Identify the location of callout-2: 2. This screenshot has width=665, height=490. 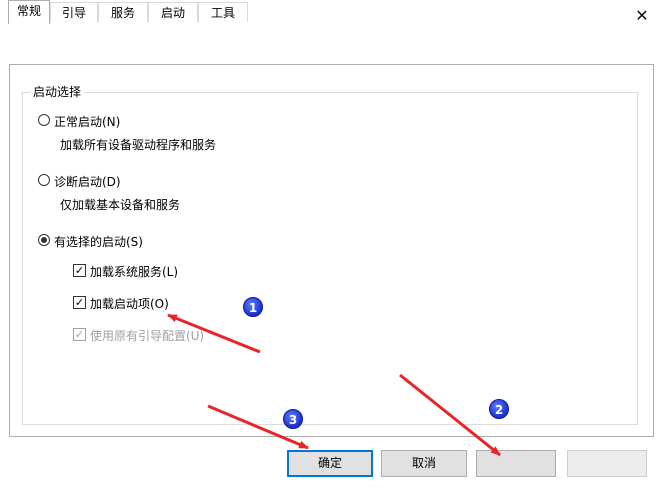
(499, 409).